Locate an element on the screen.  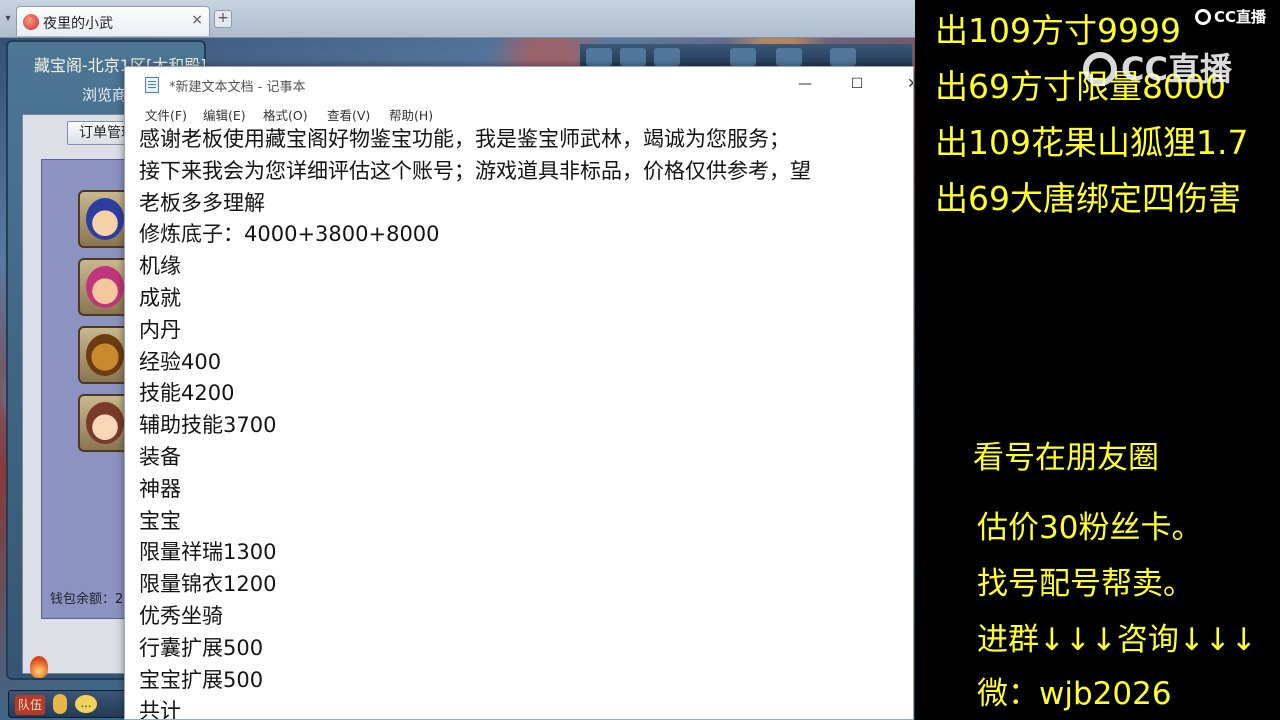
text-line: 内丹 is located at coordinates (160, 329).